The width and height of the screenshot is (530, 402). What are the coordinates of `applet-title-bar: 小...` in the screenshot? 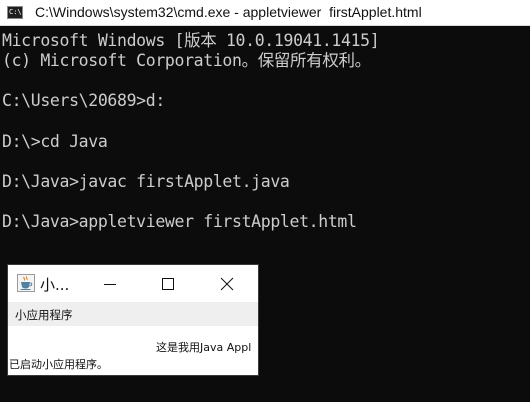 It's located at (133, 283).